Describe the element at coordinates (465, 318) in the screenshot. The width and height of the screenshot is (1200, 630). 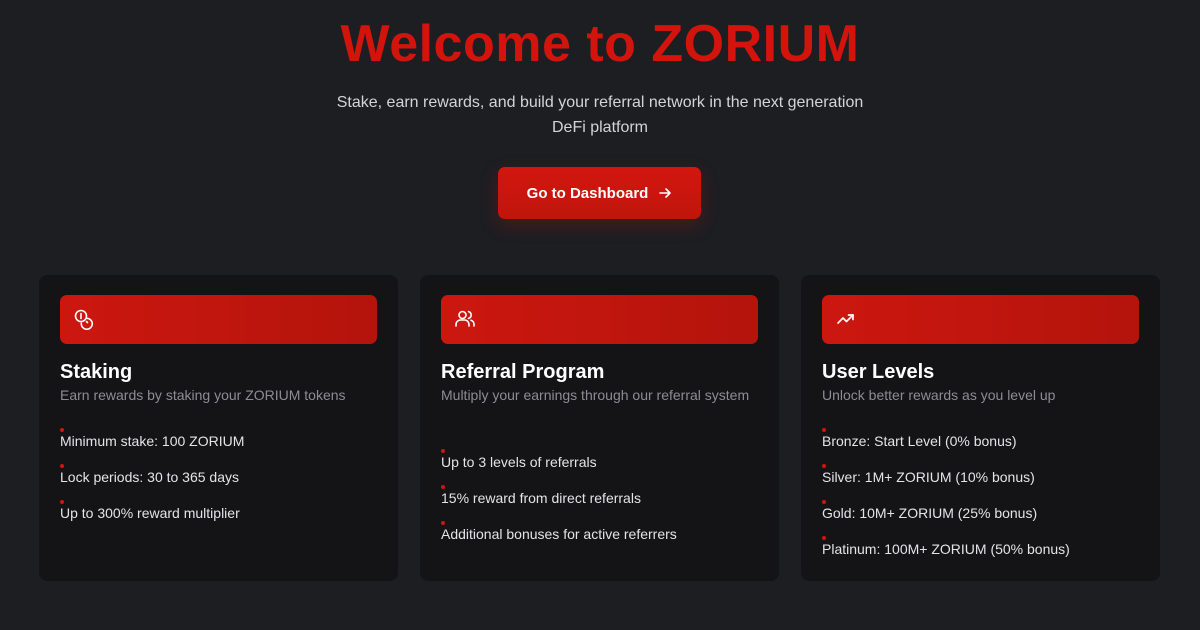
I see `users-icon` at that location.